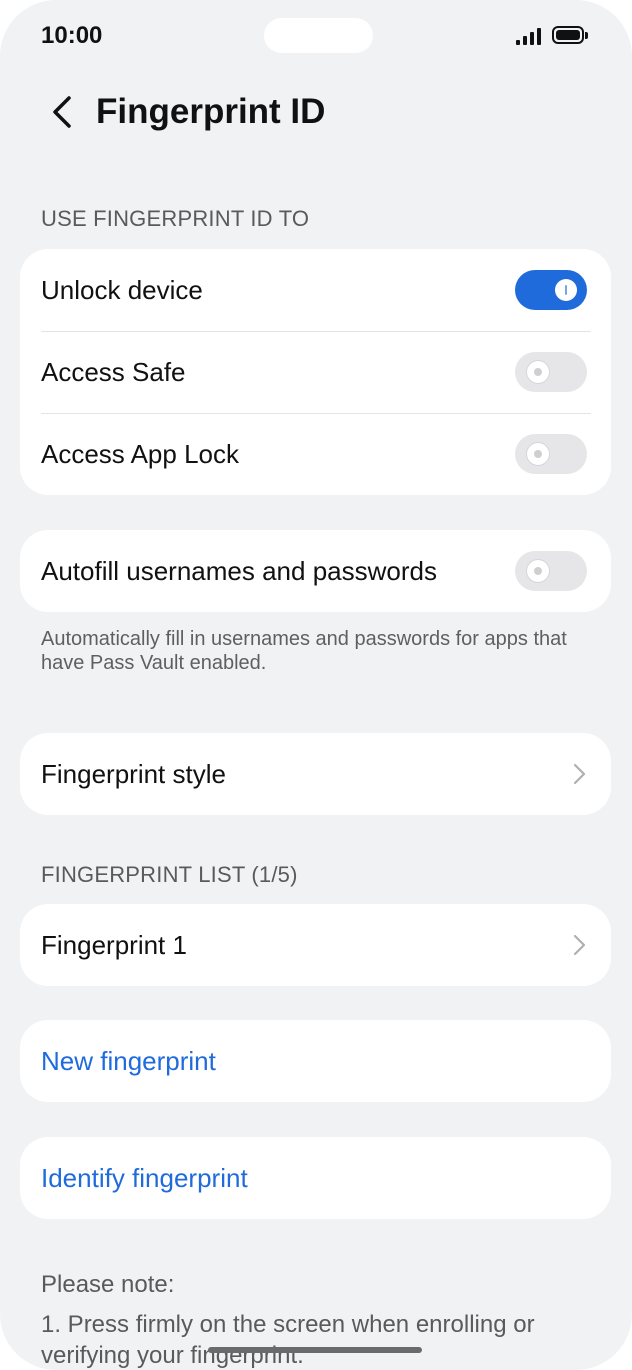 This screenshot has height=1370, width=632. I want to click on home-indicator, so click(315, 1350).